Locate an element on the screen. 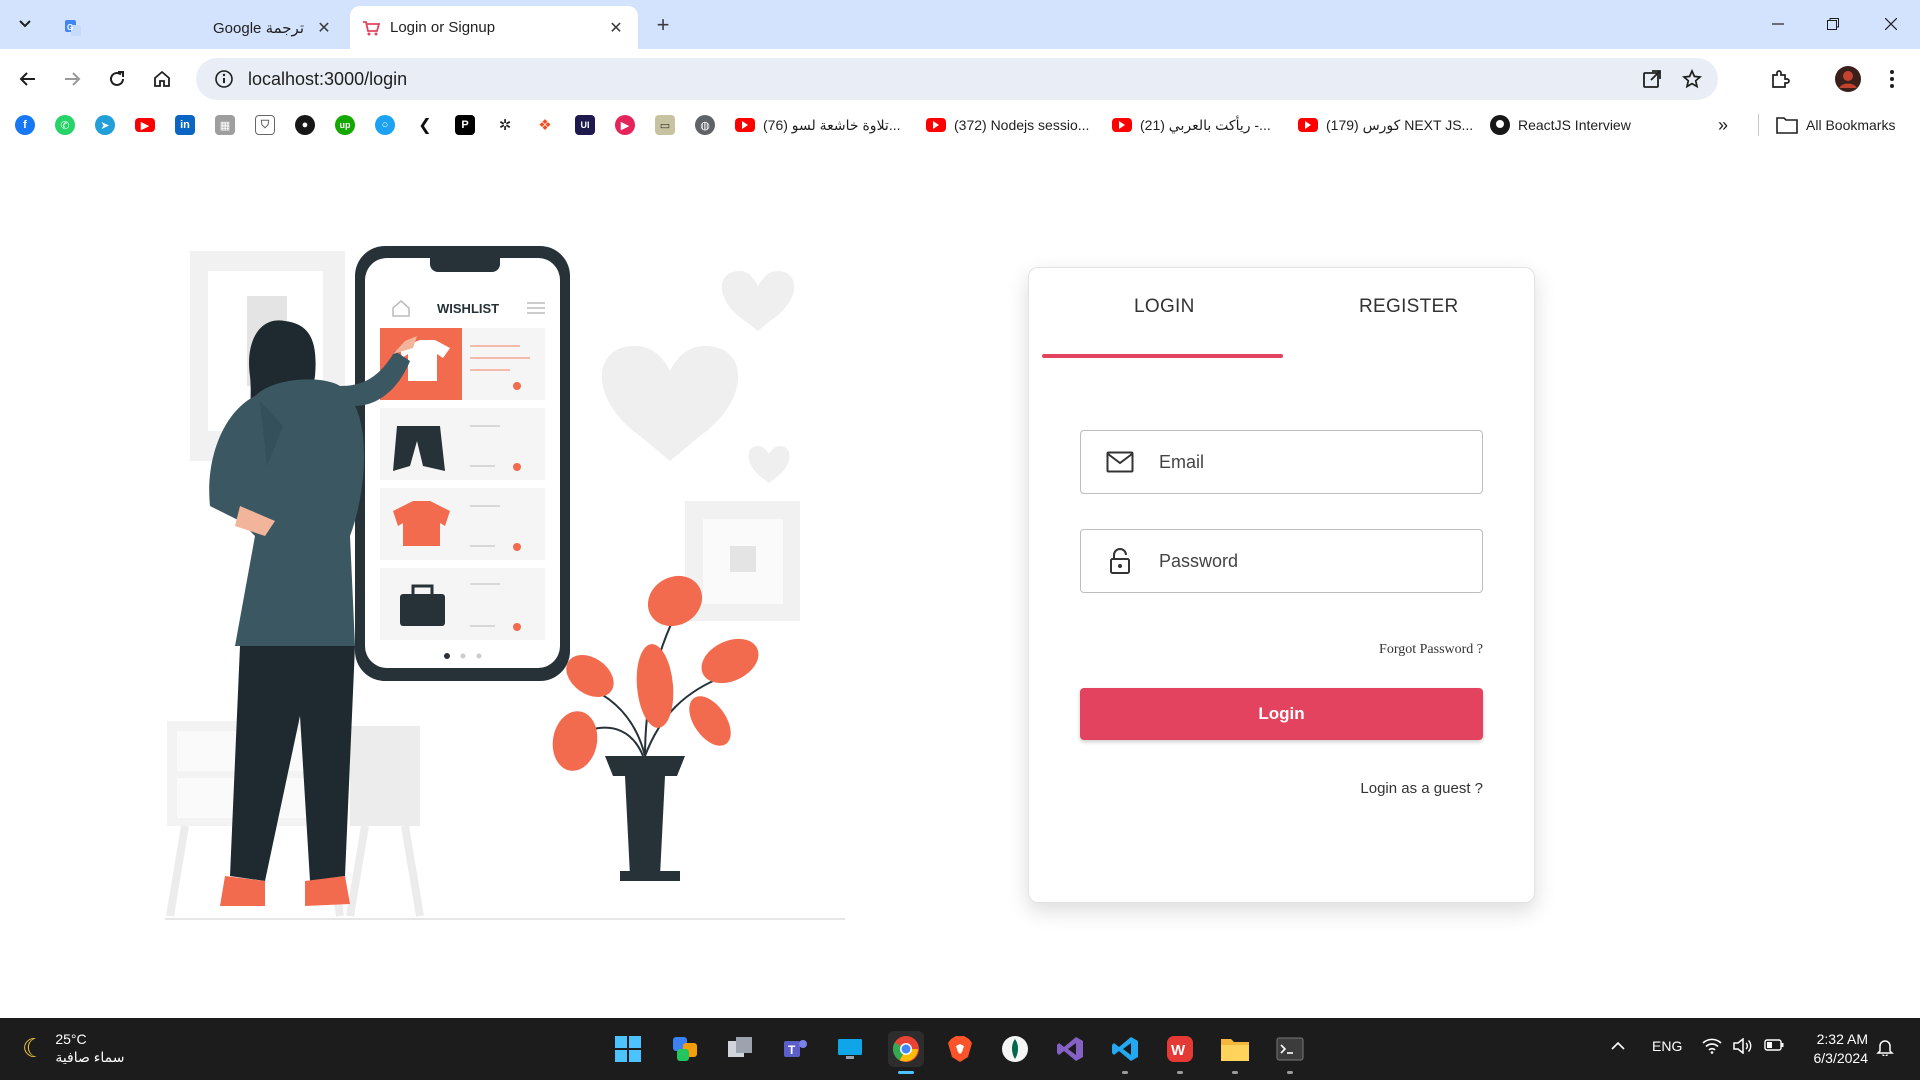 The image size is (1920, 1080). profile-avatar is located at coordinates (1848, 79).